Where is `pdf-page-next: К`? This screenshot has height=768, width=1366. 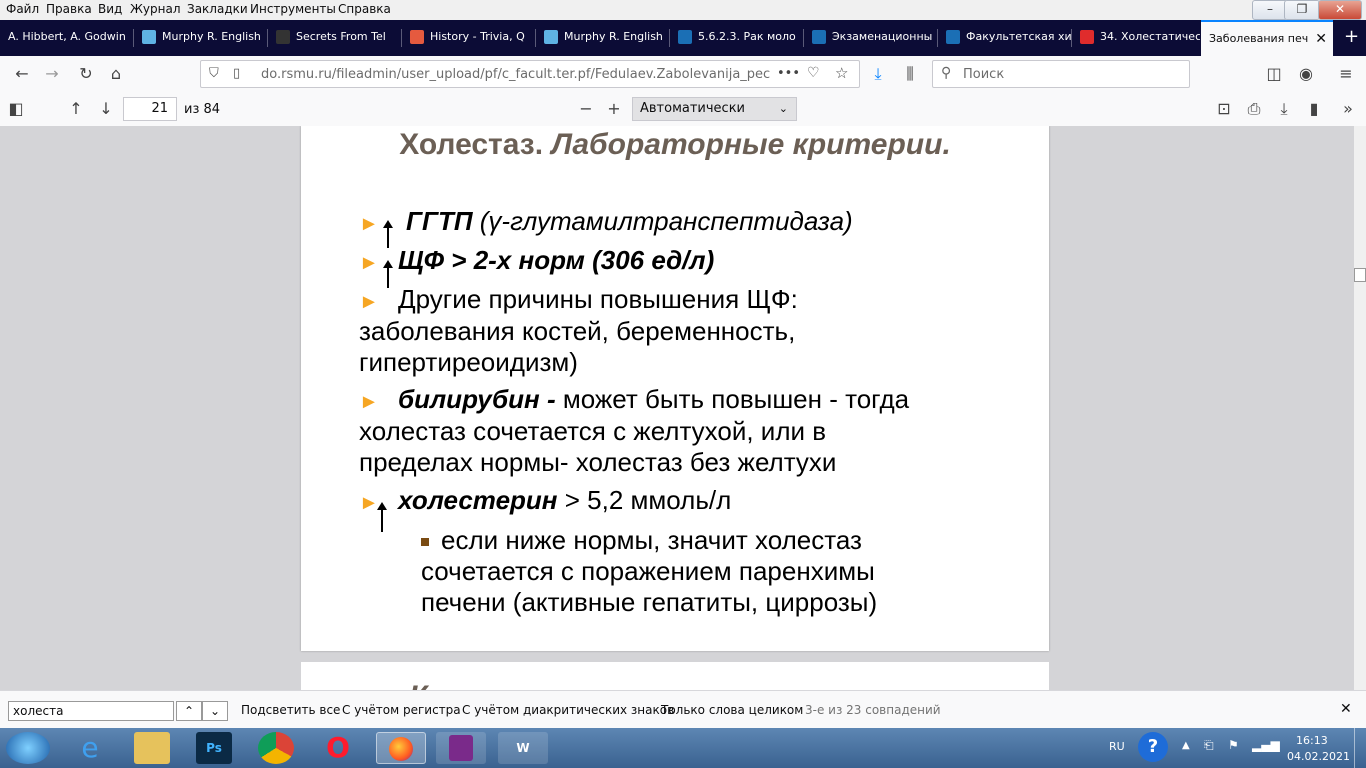
pdf-page-next: К is located at coordinates (675, 676).